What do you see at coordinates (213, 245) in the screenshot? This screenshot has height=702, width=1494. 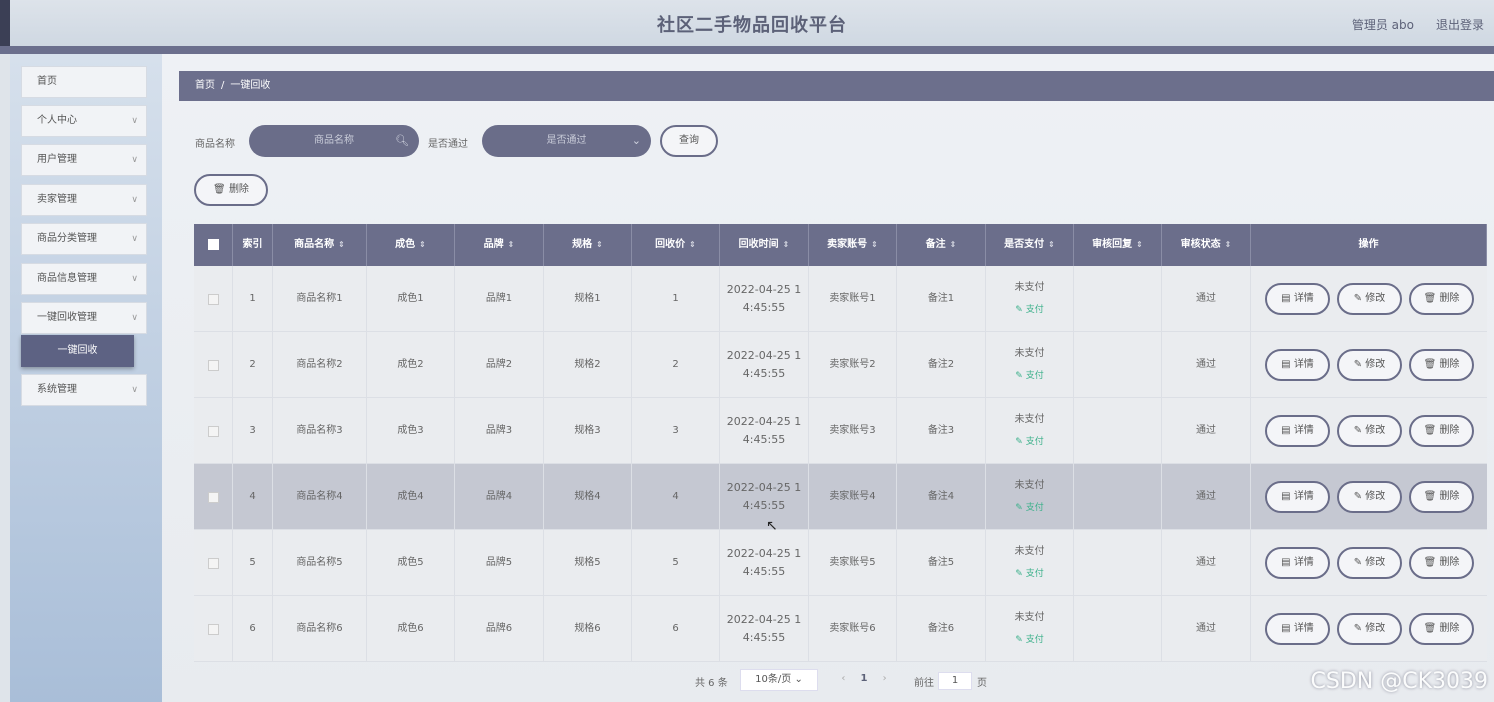 I see `select-all-checkbox` at bounding box center [213, 245].